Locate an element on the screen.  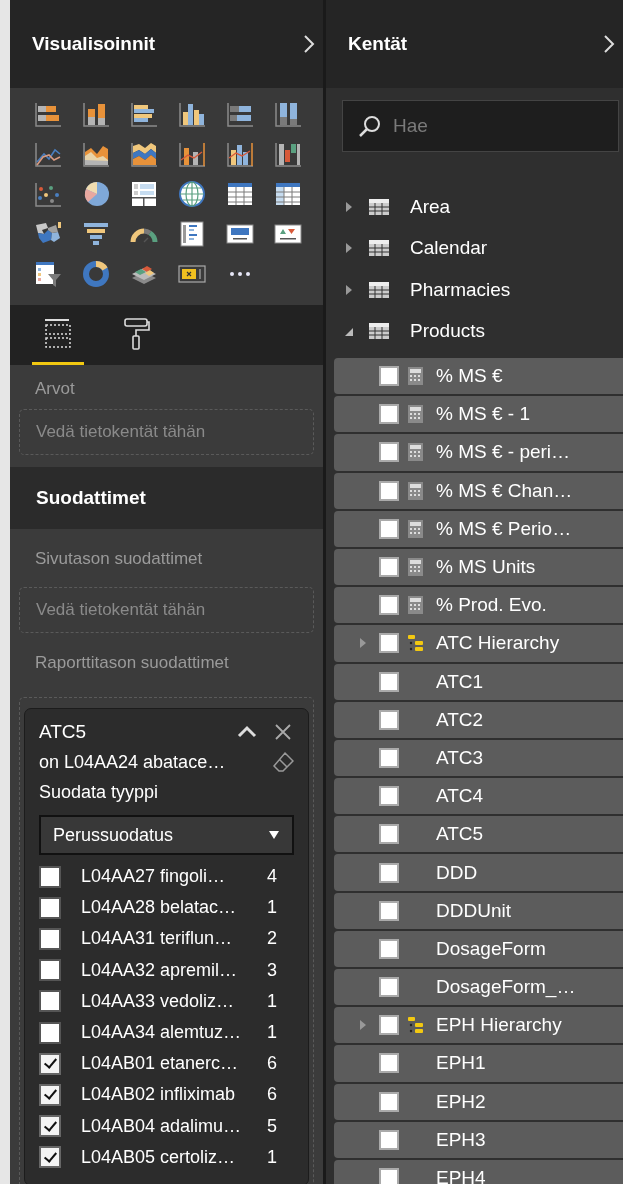
table-name: Products is located at coordinates (447, 331).